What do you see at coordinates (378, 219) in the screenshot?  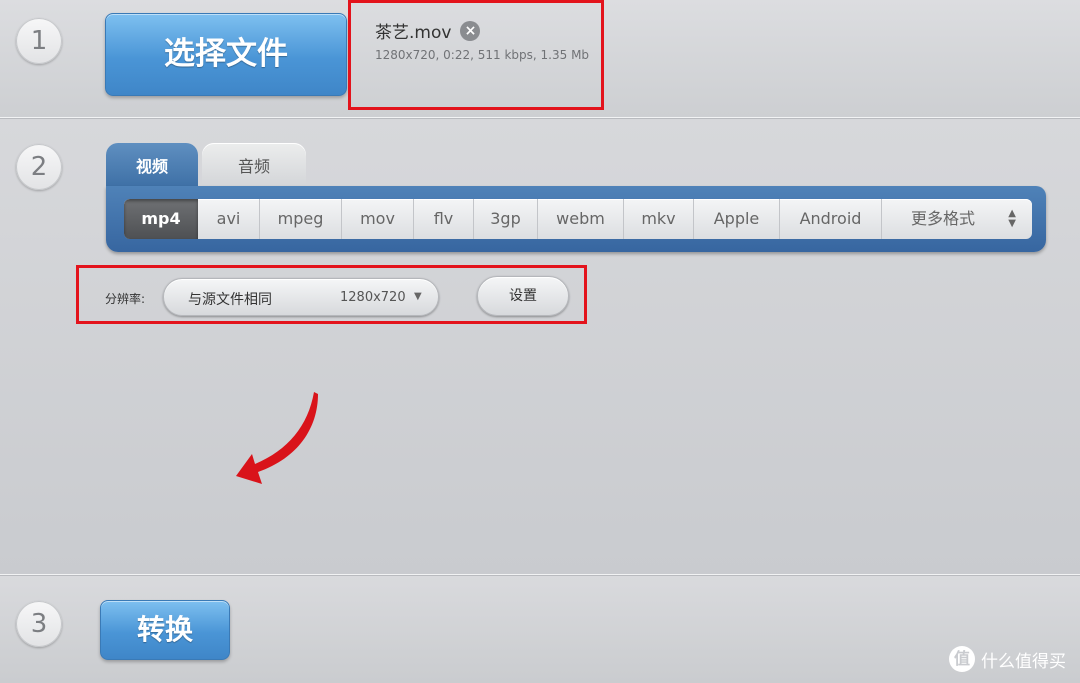 I see `format-mov: mov` at bounding box center [378, 219].